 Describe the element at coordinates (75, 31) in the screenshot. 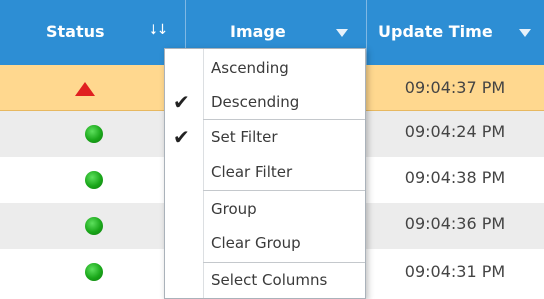

I see `column-header-status-label: Status` at that location.